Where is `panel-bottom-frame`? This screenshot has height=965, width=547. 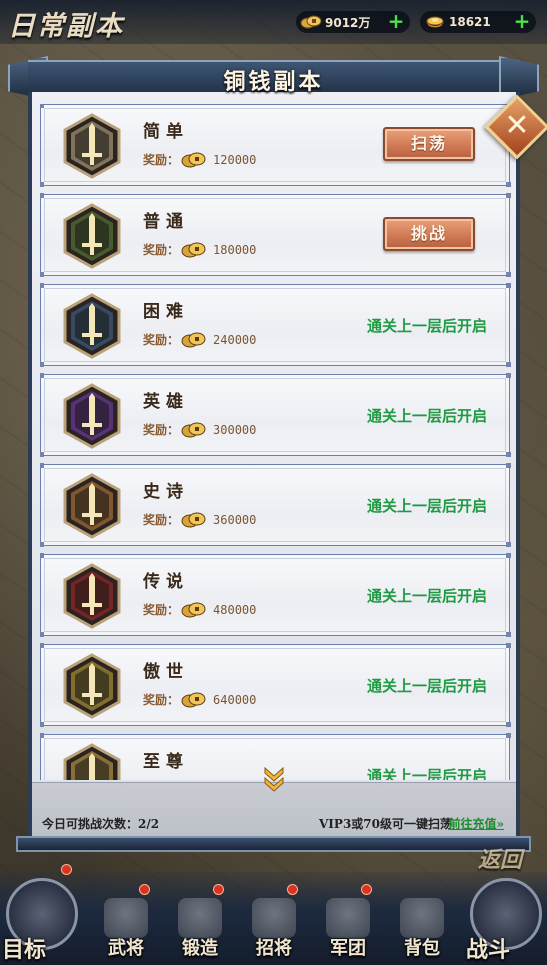 panel-bottom-frame is located at coordinates (273, 844).